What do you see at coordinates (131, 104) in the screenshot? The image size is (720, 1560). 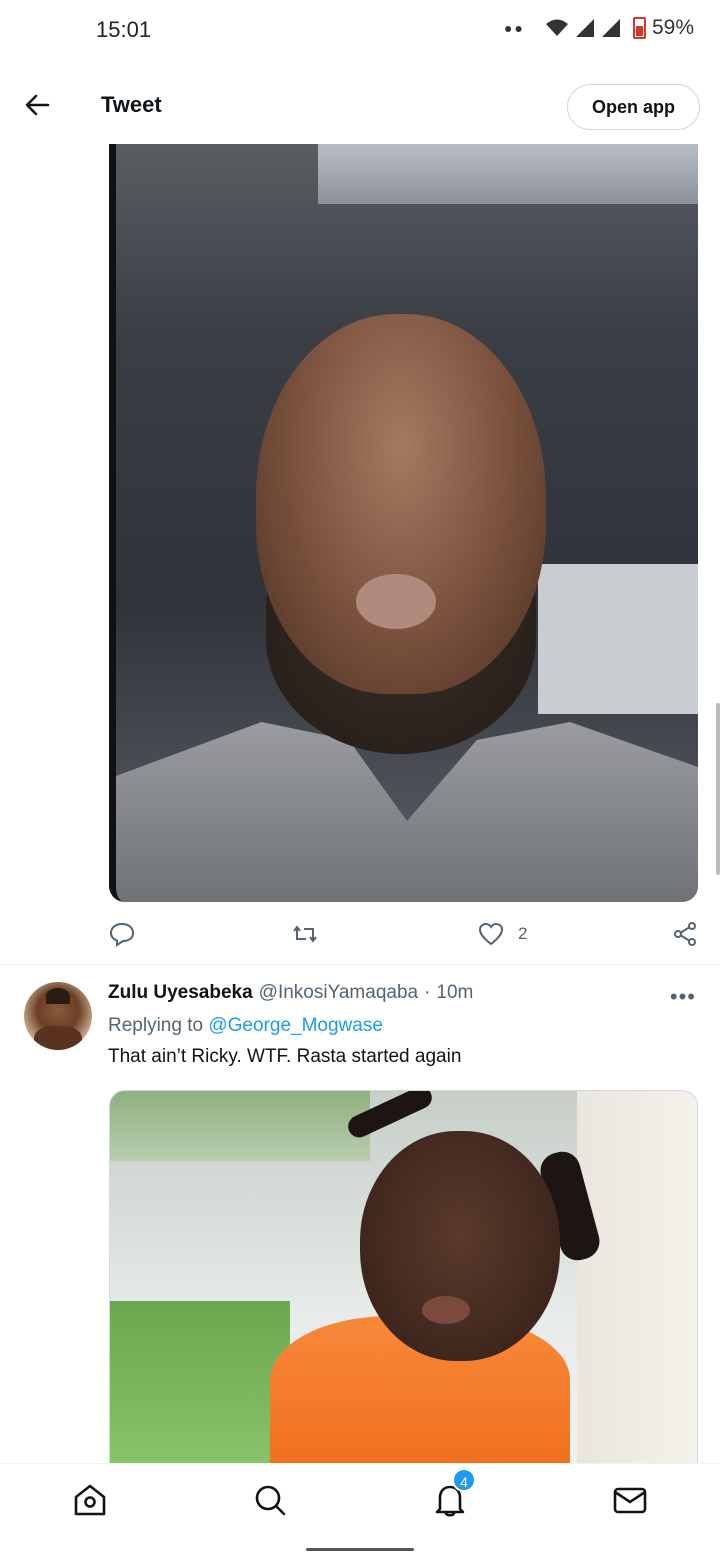 I see `page-title: Tweet` at bounding box center [131, 104].